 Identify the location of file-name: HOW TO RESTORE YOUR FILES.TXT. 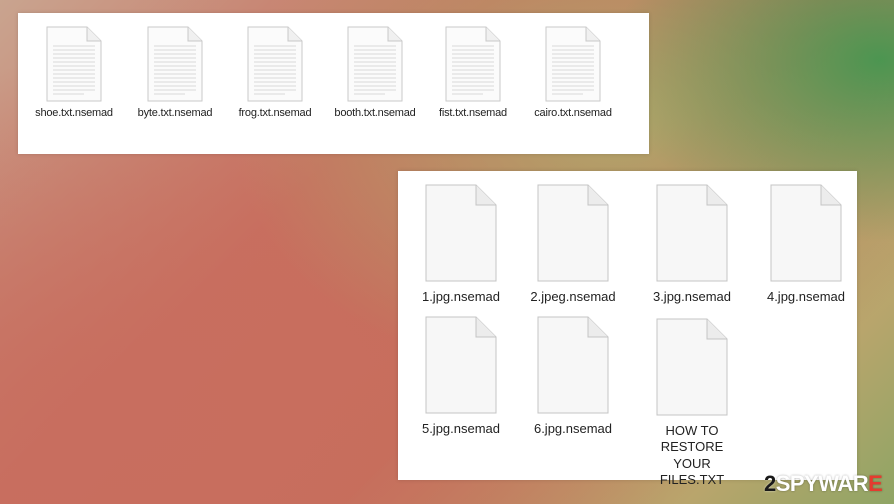
(692, 455).